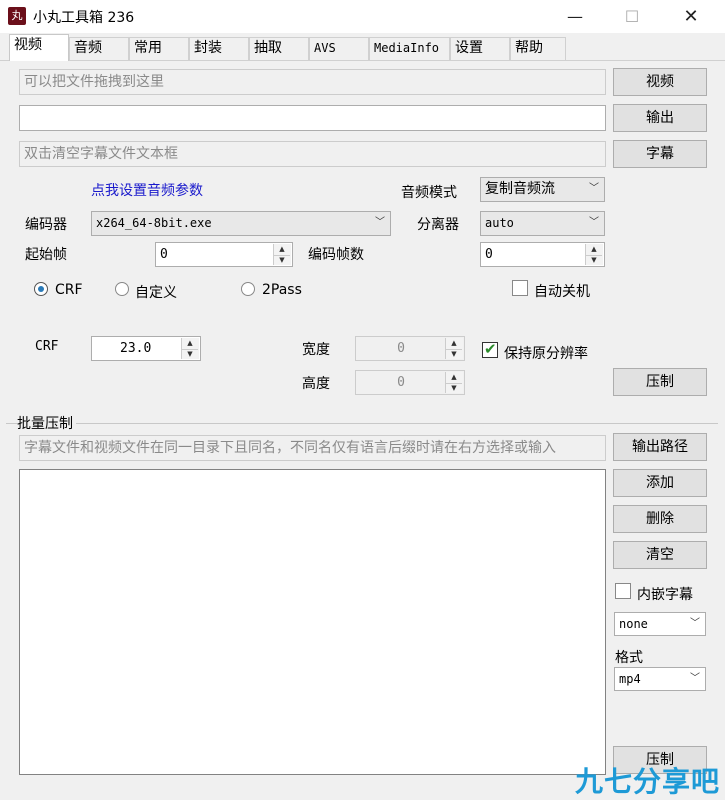 The height and width of the screenshot is (800, 725). What do you see at coordinates (660, 555) in the screenshot?
I see `clear-button: 清空` at bounding box center [660, 555].